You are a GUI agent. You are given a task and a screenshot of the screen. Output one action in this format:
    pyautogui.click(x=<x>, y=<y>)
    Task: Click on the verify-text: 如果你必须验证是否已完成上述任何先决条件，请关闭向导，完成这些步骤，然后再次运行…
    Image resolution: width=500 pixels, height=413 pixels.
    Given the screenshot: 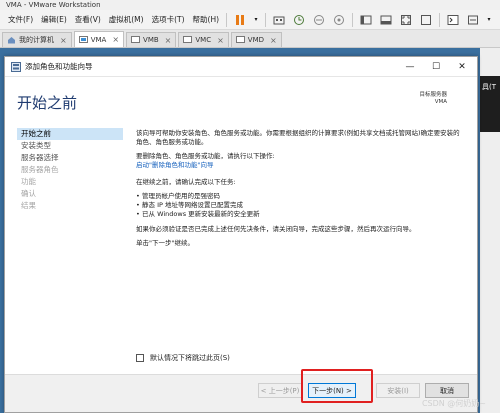 What is the action you would take?
    pyautogui.click(x=276, y=229)
    